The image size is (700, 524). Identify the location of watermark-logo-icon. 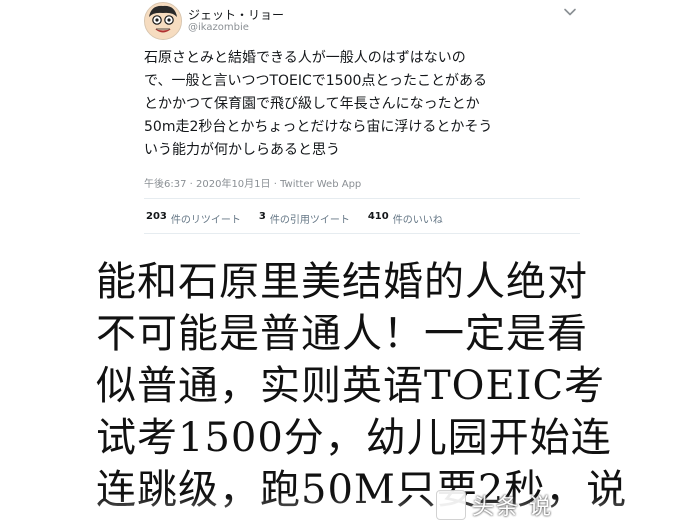
(451, 505).